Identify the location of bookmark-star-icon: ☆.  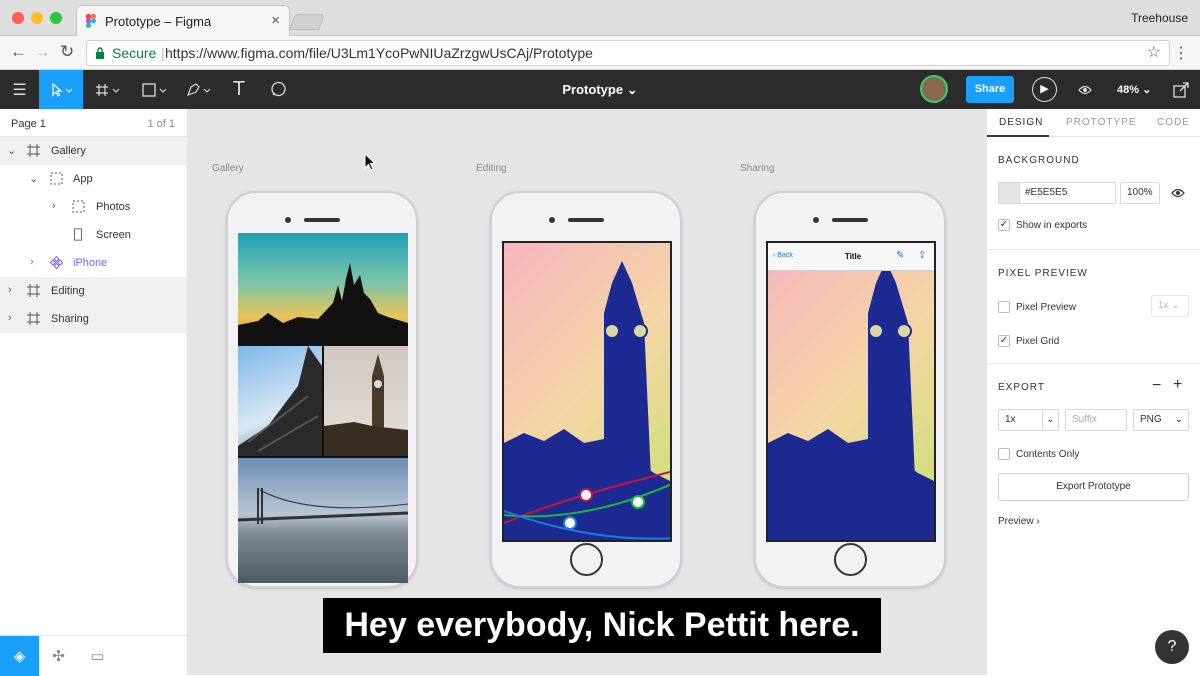
(1154, 53).